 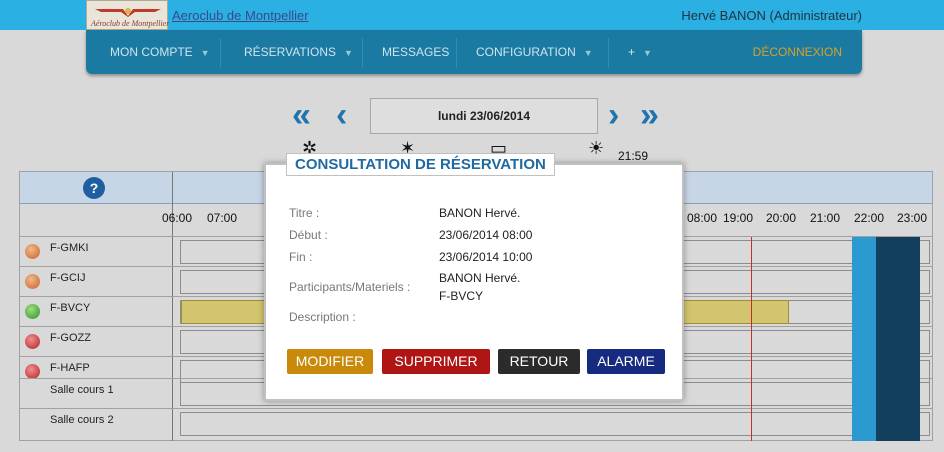 I want to click on user-name: Hervé BANON (Administrateur), so click(x=771, y=15).